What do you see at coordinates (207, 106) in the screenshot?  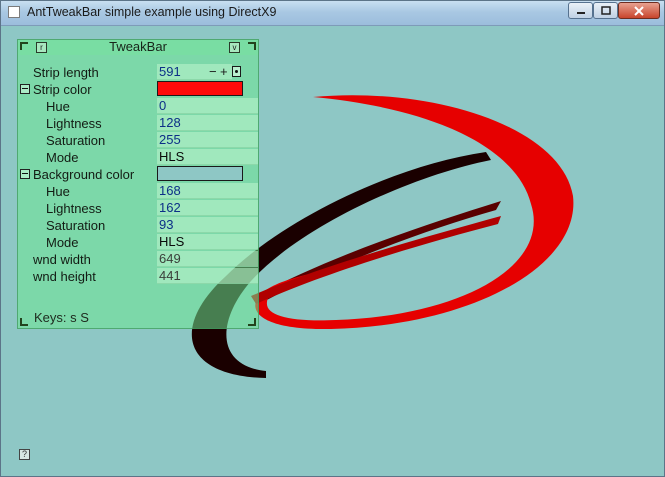 I see `hue-field: 0` at bounding box center [207, 106].